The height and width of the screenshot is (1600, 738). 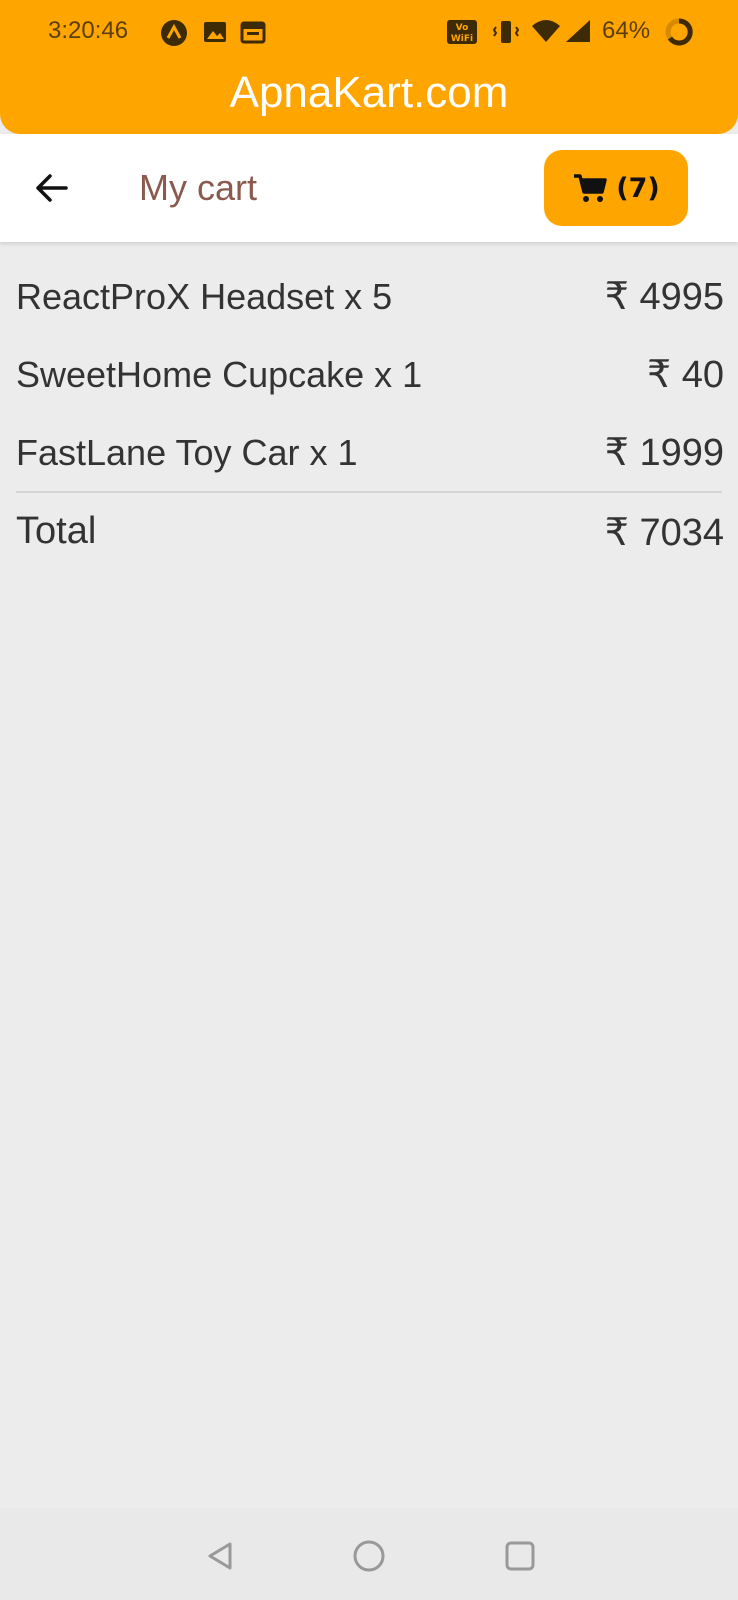 What do you see at coordinates (462, 28) in the screenshot?
I see `svg-text: Vo` at bounding box center [462, 28].